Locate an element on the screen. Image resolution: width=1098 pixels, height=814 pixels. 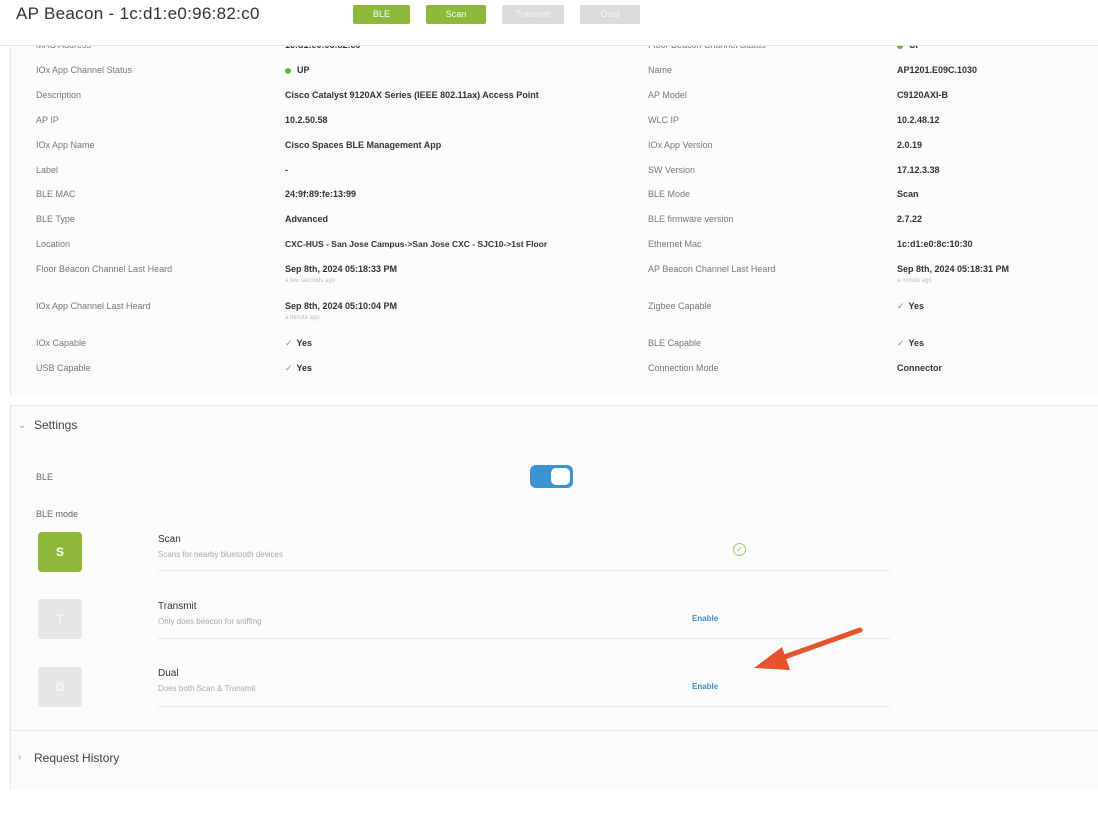
prop-label: IOx App Name is located at coordinates (65, 145).